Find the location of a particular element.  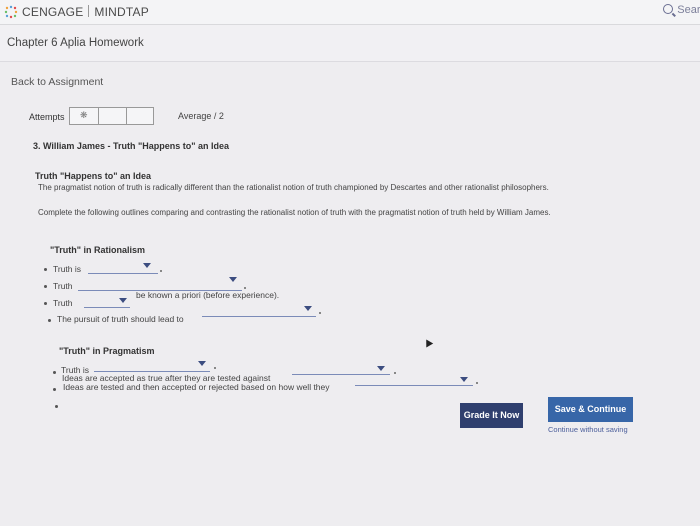

rationalism-item-2-text: Truth is located at coordinates (63, 286).